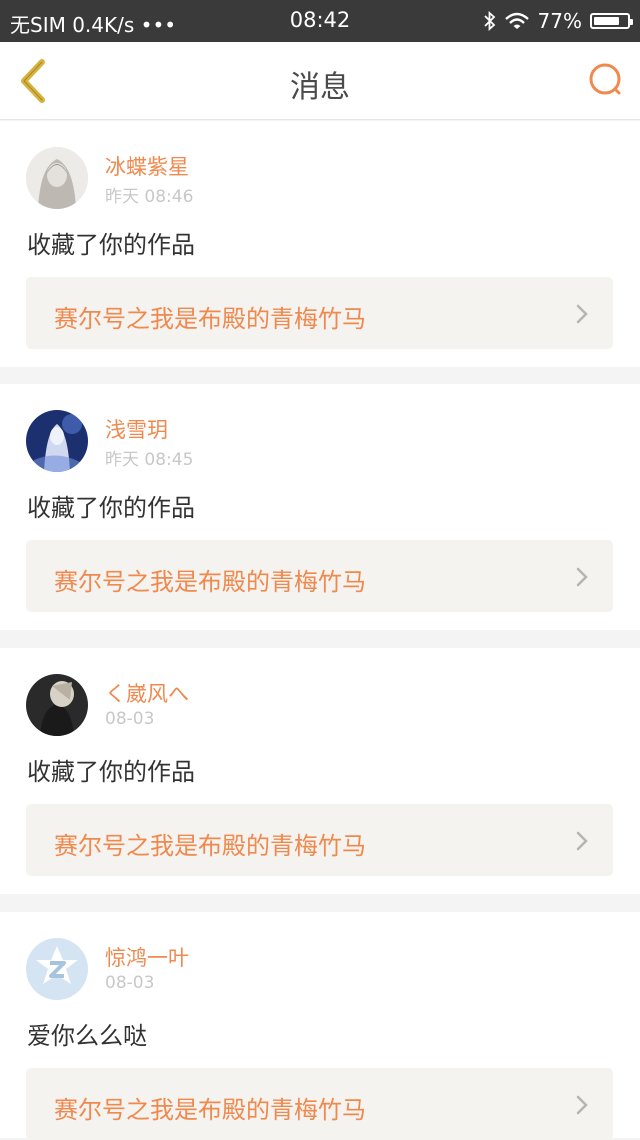  Describe the element at coordinates (149, 197) in the screenshot. I see `message-time: 昨天 08:46` at that location.